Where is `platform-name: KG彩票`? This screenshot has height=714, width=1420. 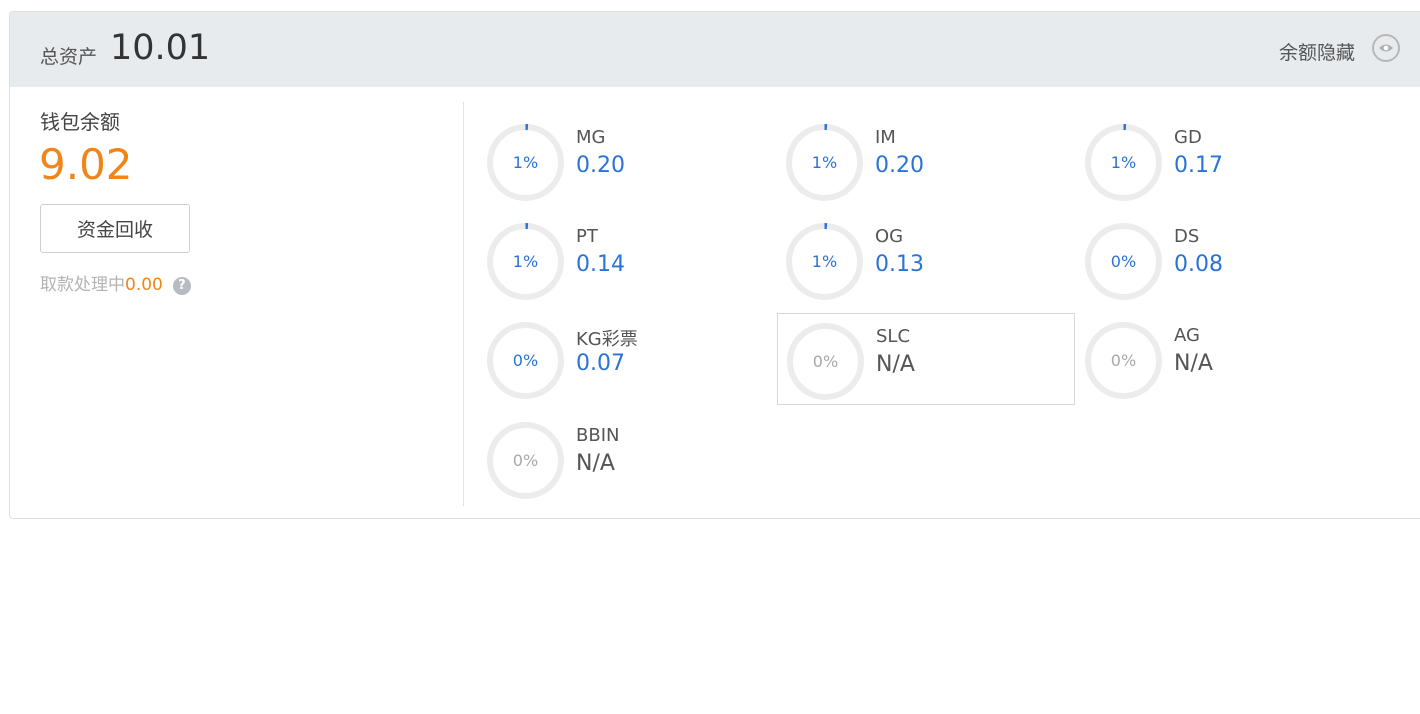 platform-name: KG彩票 is located at coordinates (607, 339).